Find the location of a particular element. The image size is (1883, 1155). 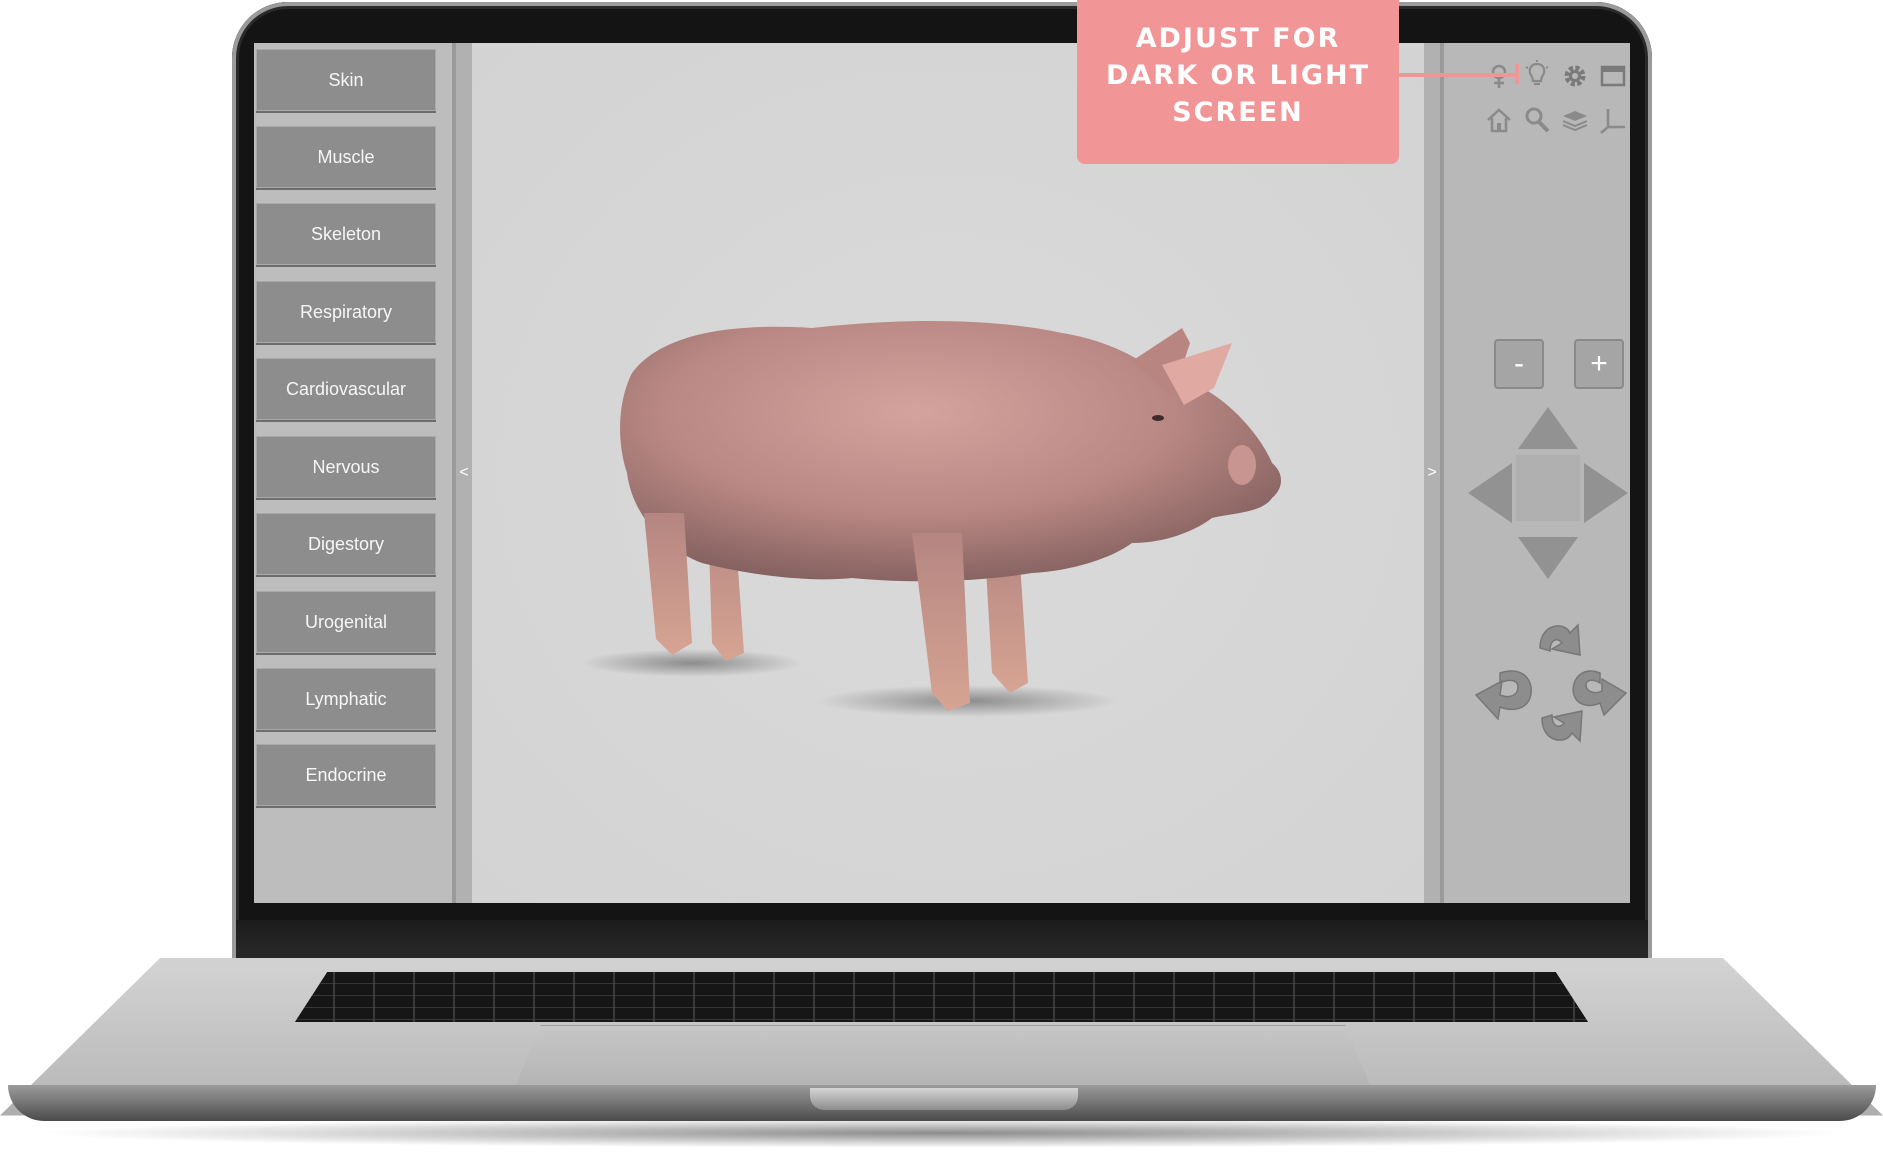

search-icon is located at coordinates (1537, 120).